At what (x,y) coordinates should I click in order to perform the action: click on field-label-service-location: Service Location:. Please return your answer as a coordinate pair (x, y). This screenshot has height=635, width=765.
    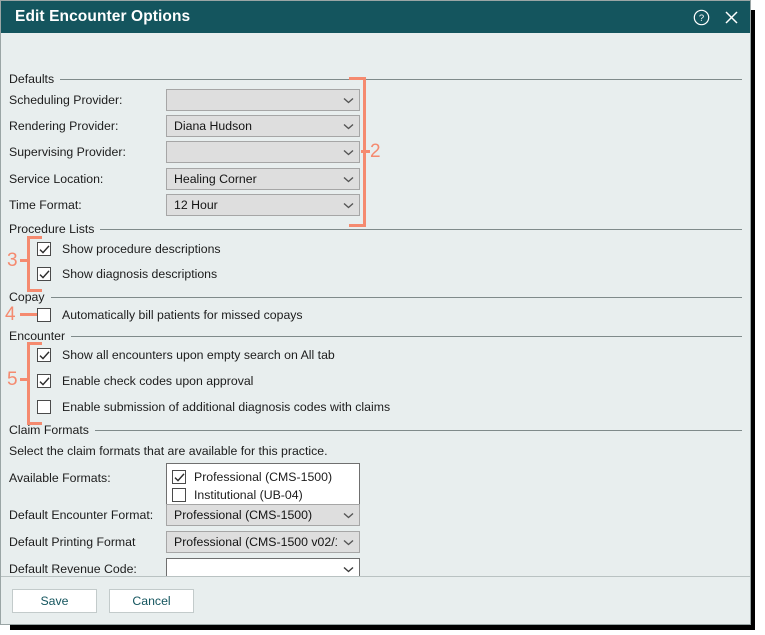
    Looking at the image, I should click on (56, 179).